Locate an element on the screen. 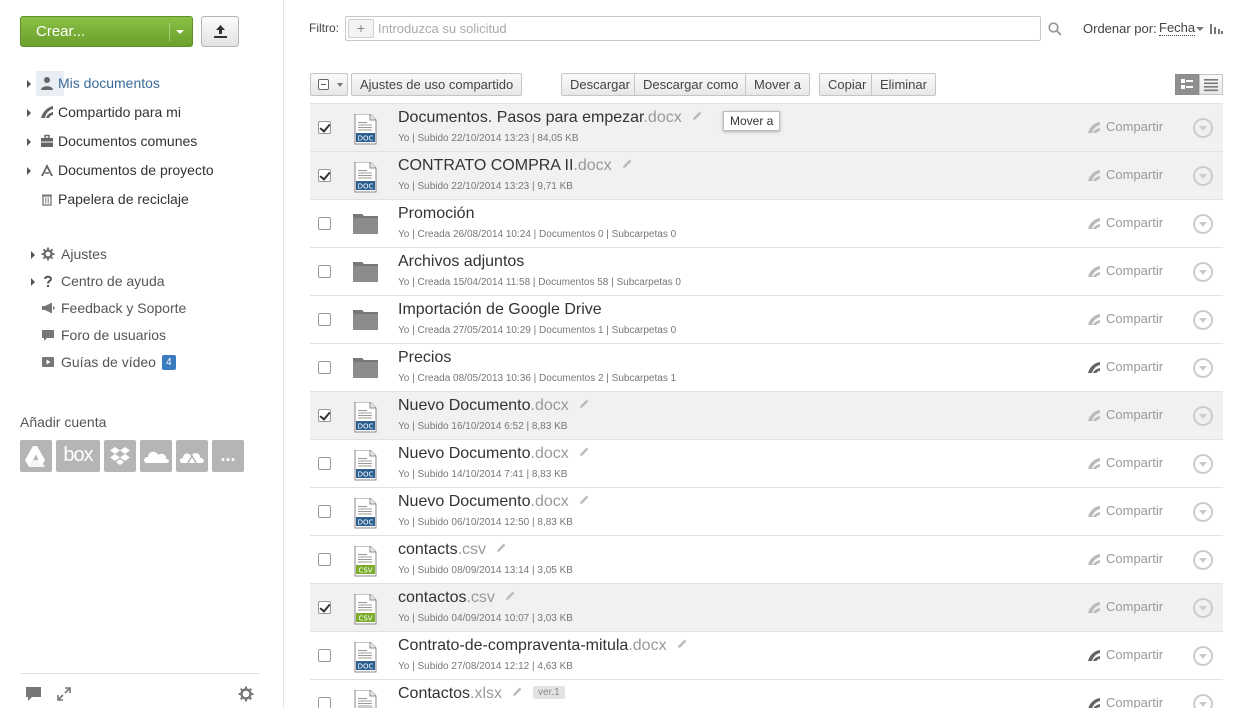  sidebar-item-documentos-comunes: Documentos comunes is located at coordinates (145, 143).